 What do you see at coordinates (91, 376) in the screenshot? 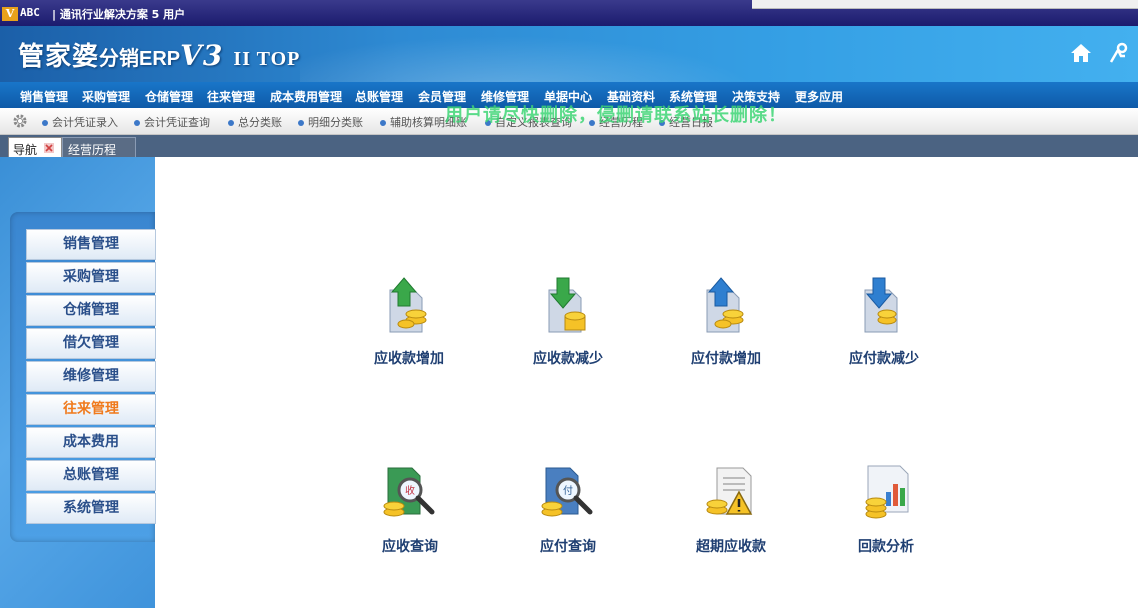
I see `sidebar-item-repair: 维修管理` at bounding box center [91, 376].